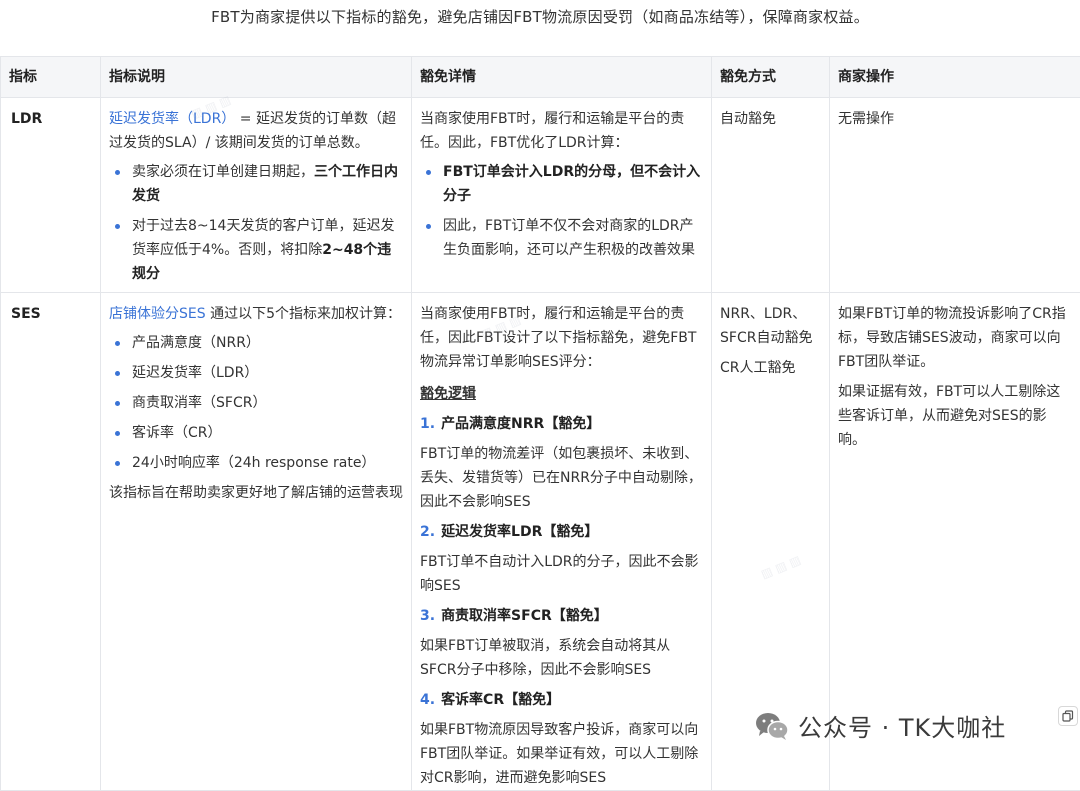 Image resolution: width=1080 pixels, height=791 pixels. I want to click on sub-heading: 2.延迟发货率LDR【豁免】, so click(561, 532).